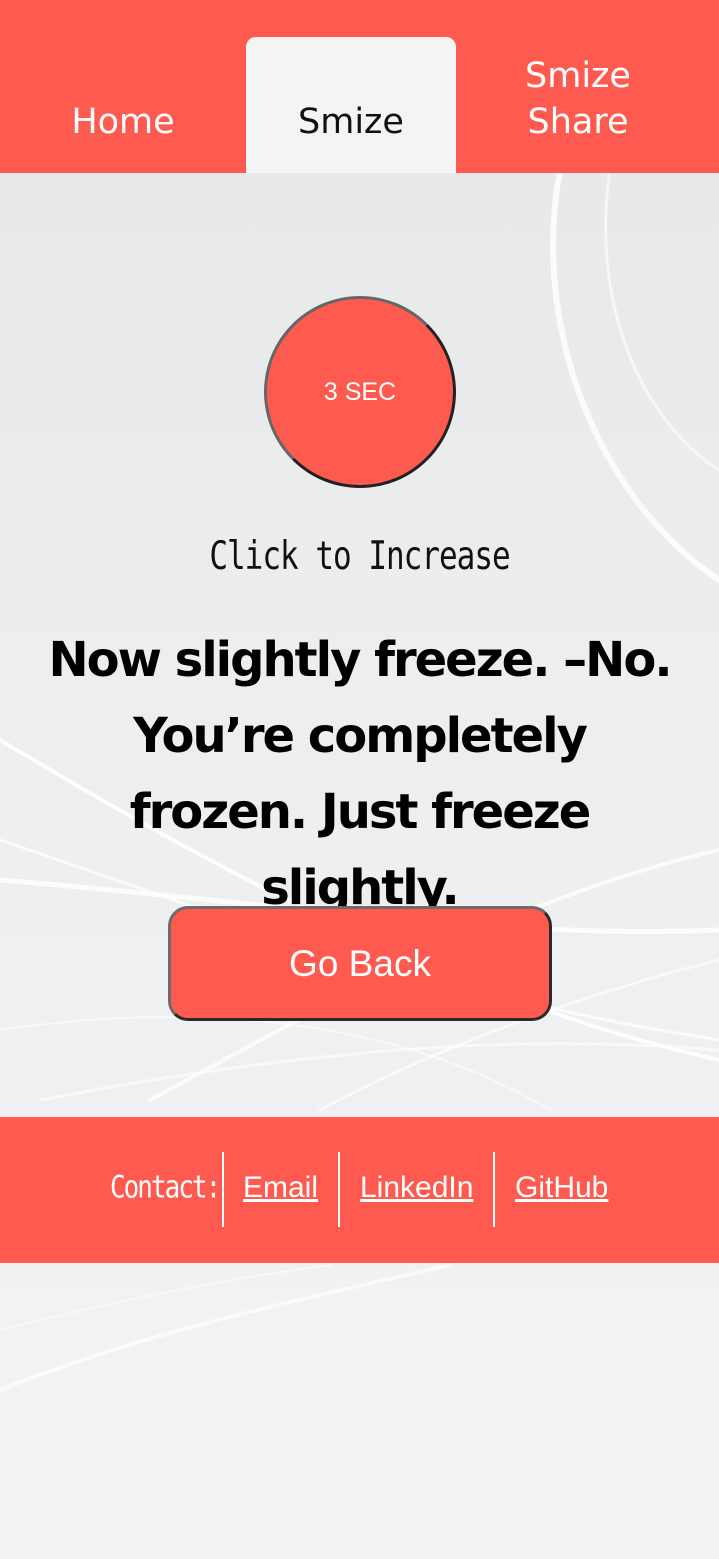 The width and height of the screenshot is (719, 1559). Describe the element at coordinates (351, 122) in the screenshot. I see `tab-smize-label: Smize` at that location.